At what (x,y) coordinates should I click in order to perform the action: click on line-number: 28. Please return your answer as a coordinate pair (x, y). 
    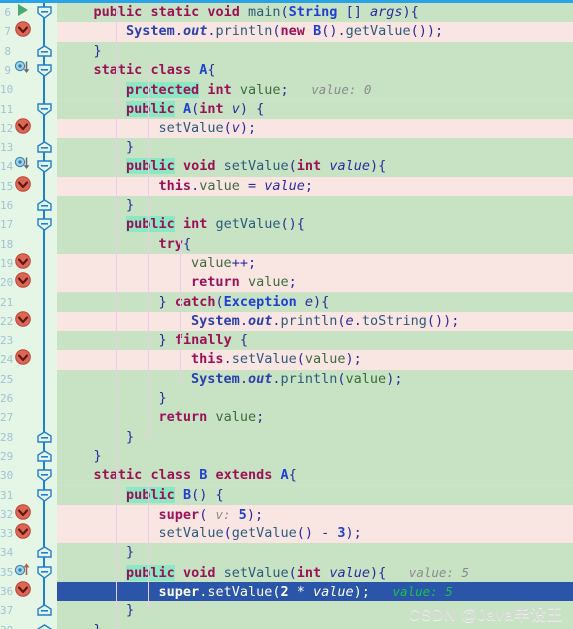
    Looking at the image, I should click on (7, 437).